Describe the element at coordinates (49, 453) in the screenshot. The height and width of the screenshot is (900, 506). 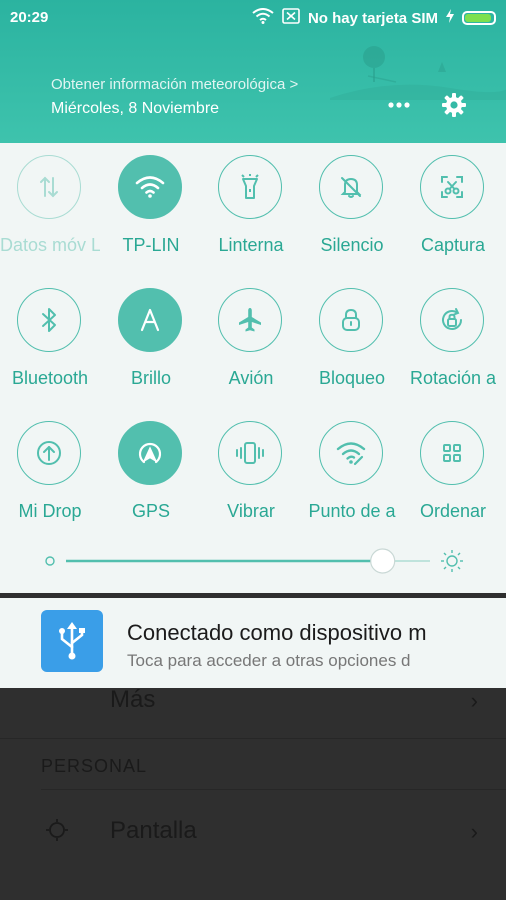
I see `mi-drop-icon` at that location.